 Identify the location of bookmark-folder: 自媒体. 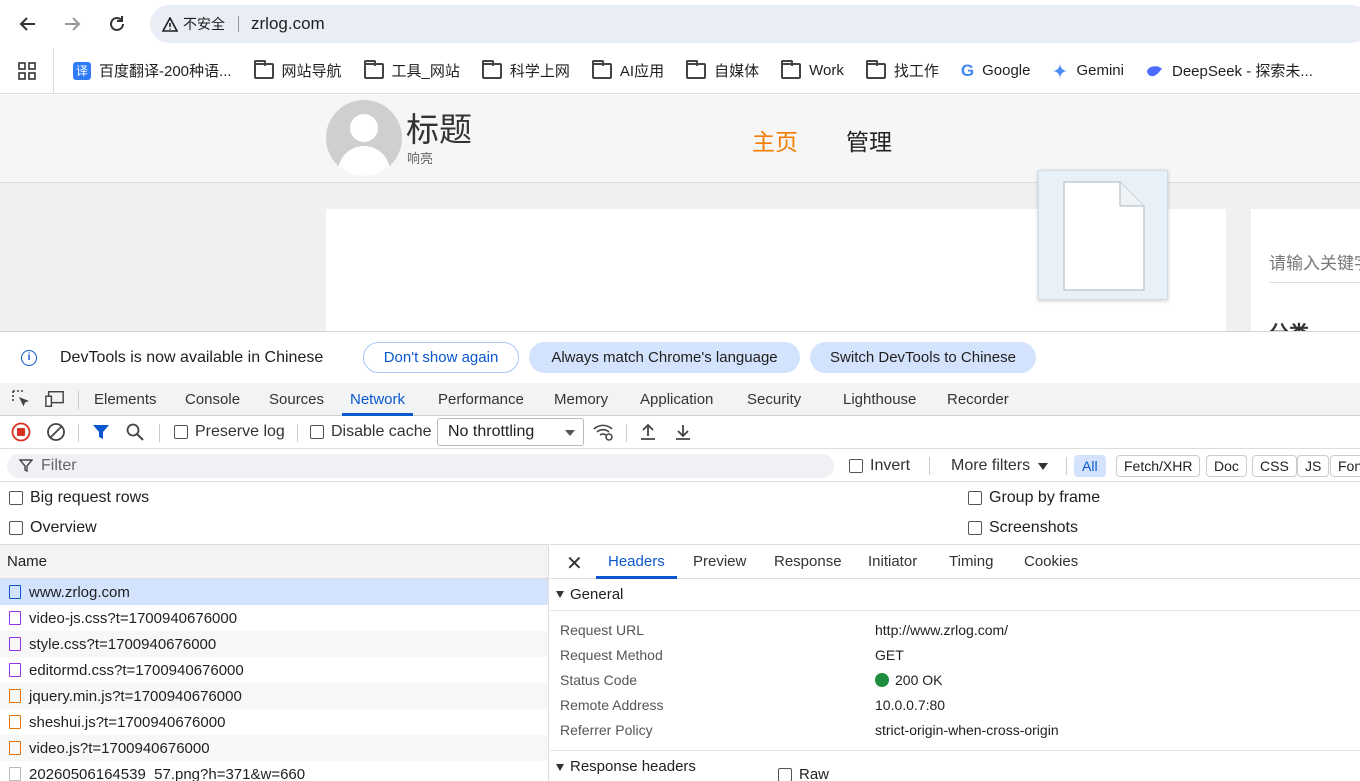
(722, 71).